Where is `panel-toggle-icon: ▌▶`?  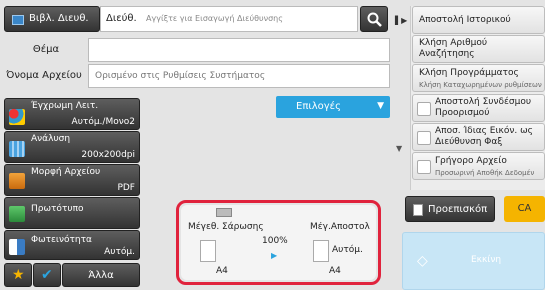
panel-toggle-icon: ▌▶ is located at coordinates (401, 20).